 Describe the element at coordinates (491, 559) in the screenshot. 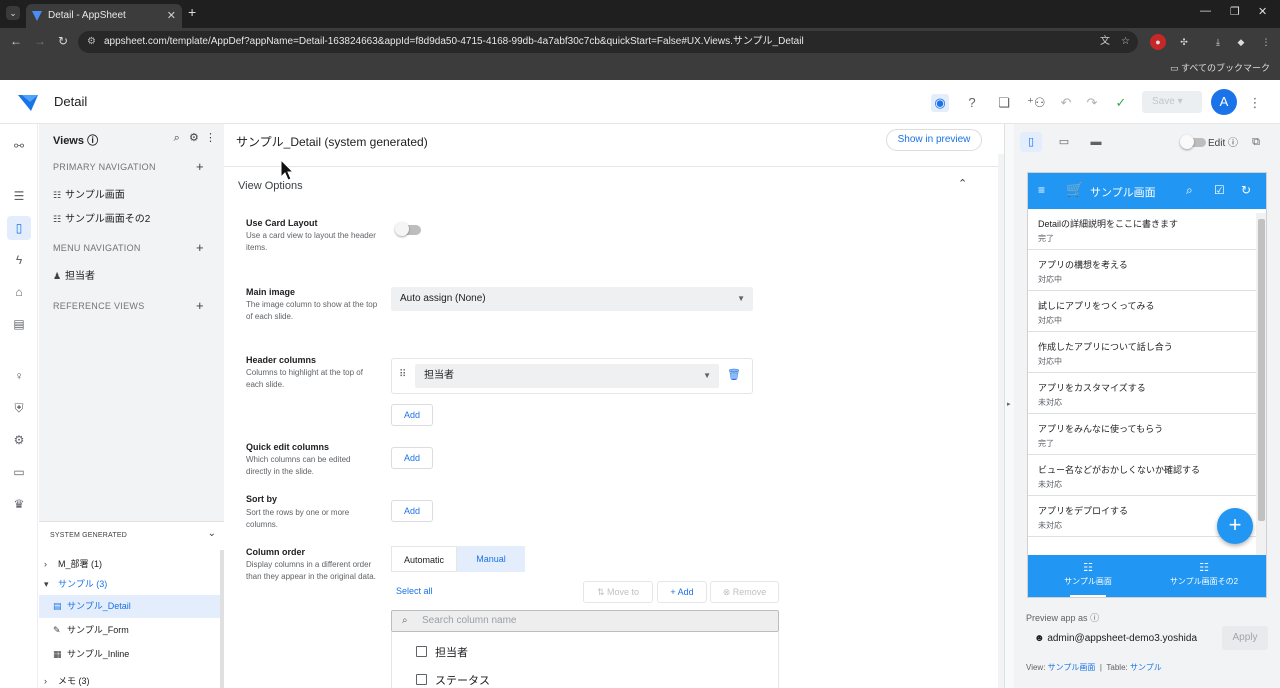

I see `manual-option: Manual` at that location.